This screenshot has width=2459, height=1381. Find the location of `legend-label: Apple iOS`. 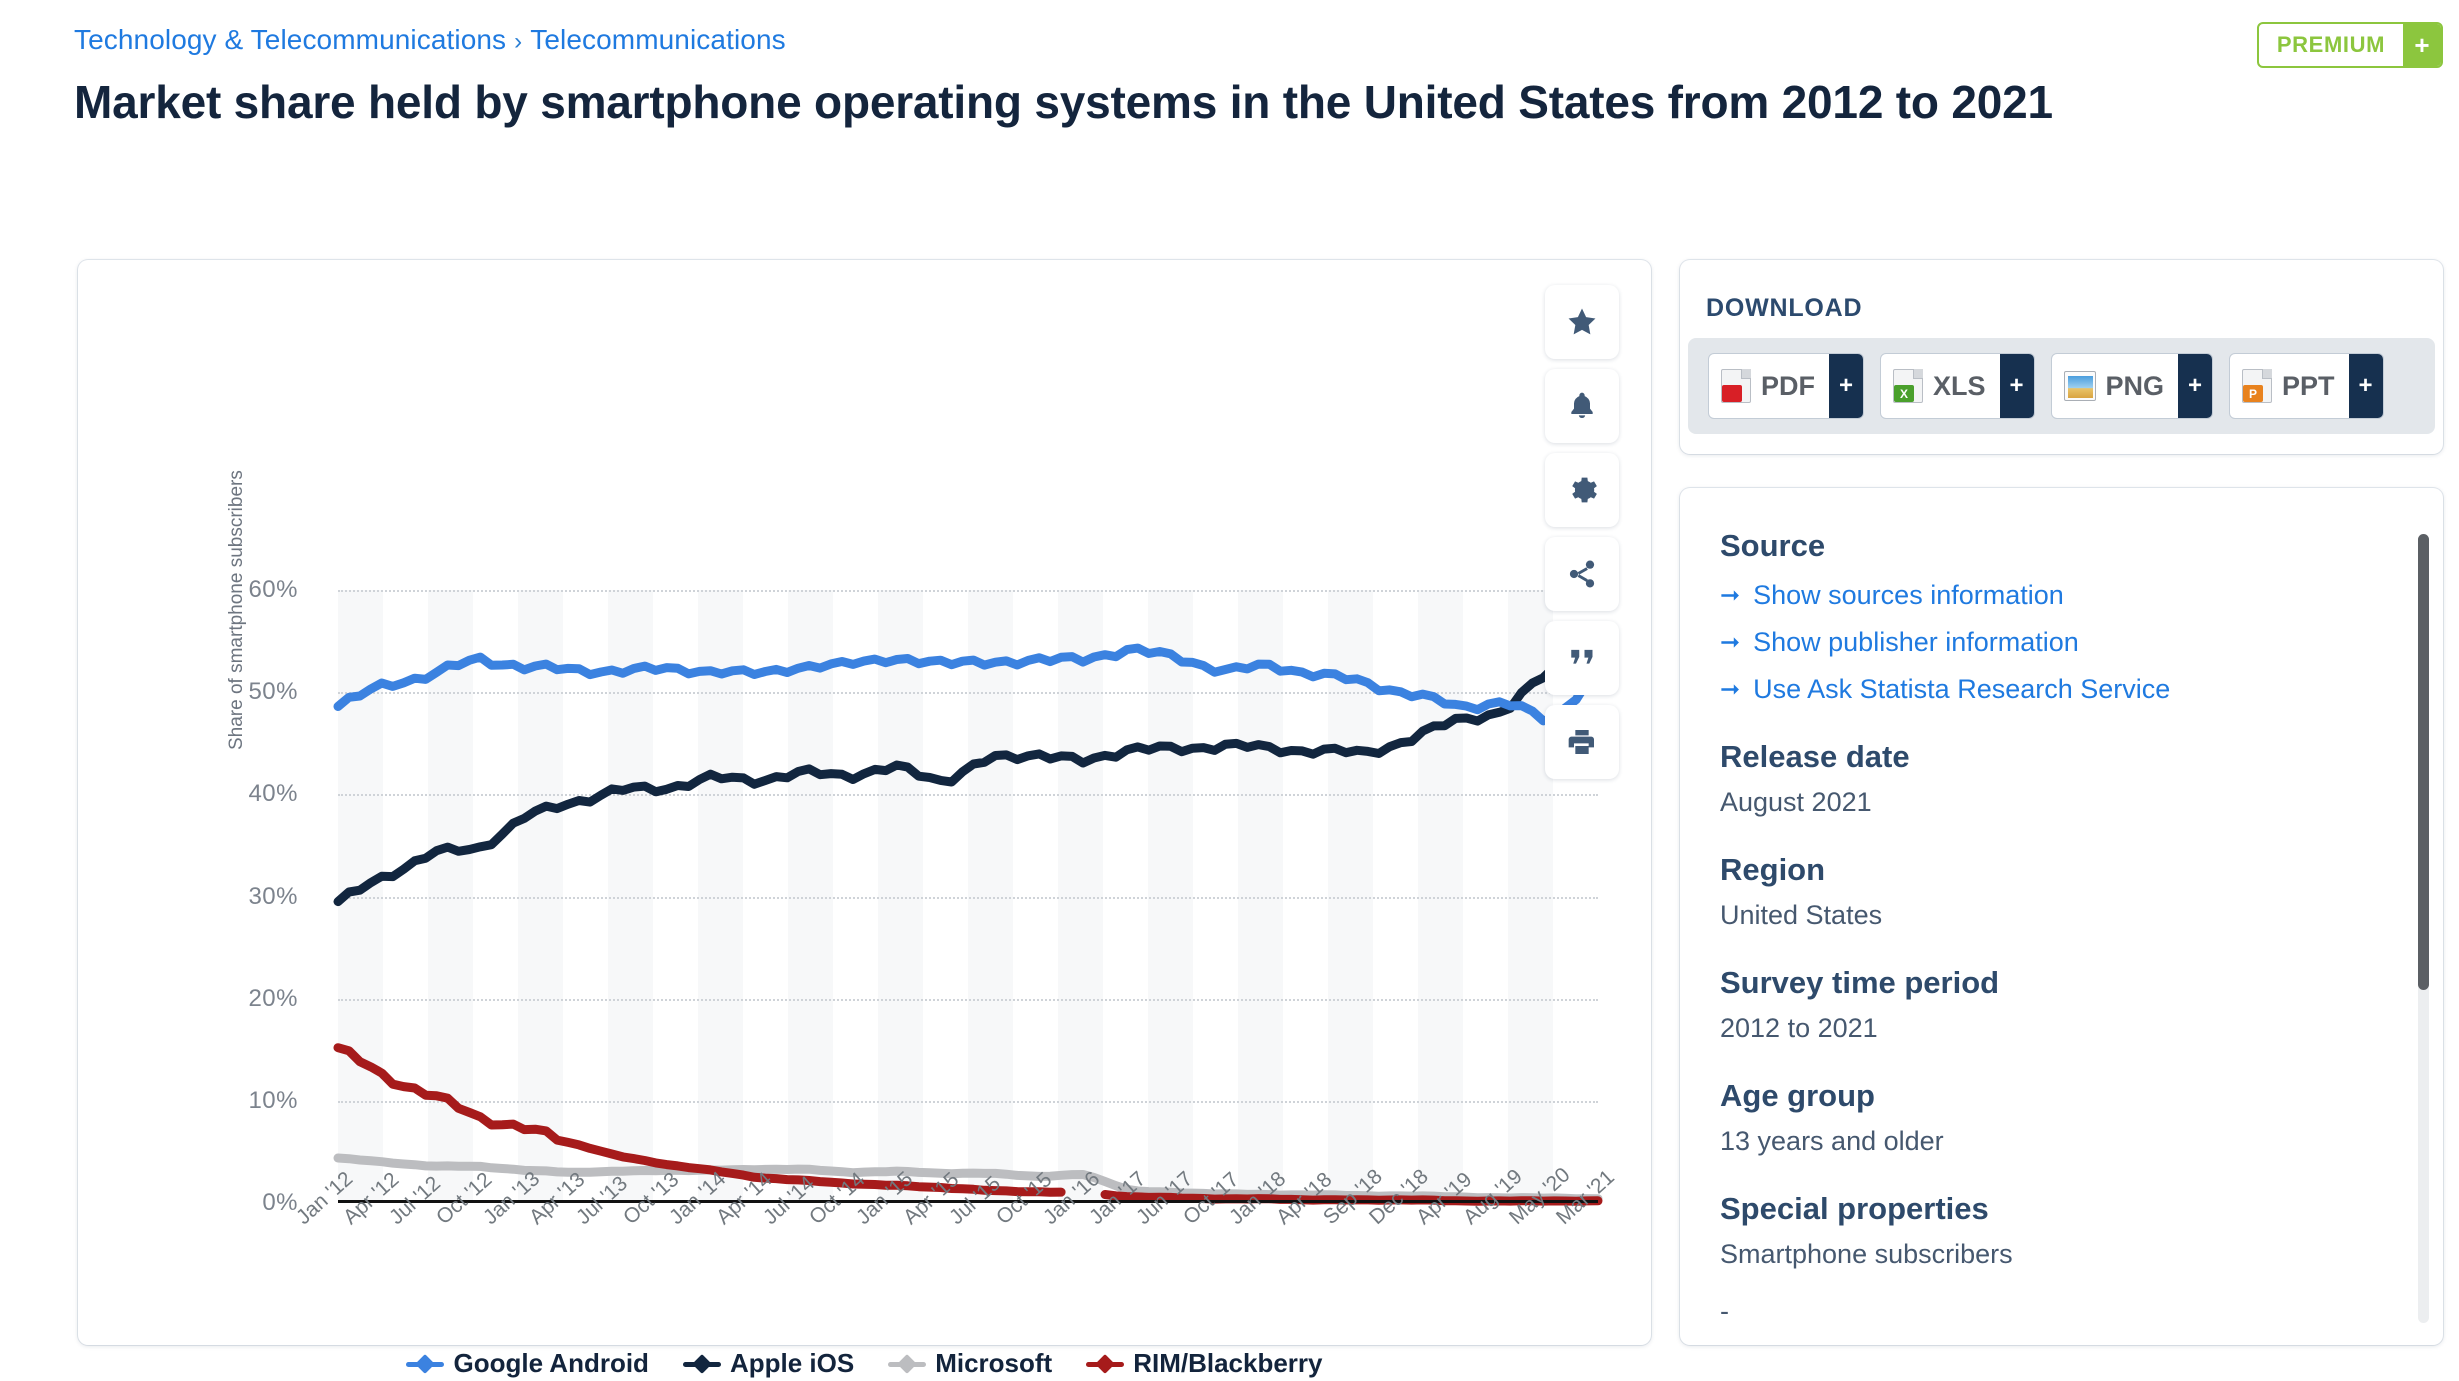

legend-label: Apple iOS is located at coordinates (792, 1363).